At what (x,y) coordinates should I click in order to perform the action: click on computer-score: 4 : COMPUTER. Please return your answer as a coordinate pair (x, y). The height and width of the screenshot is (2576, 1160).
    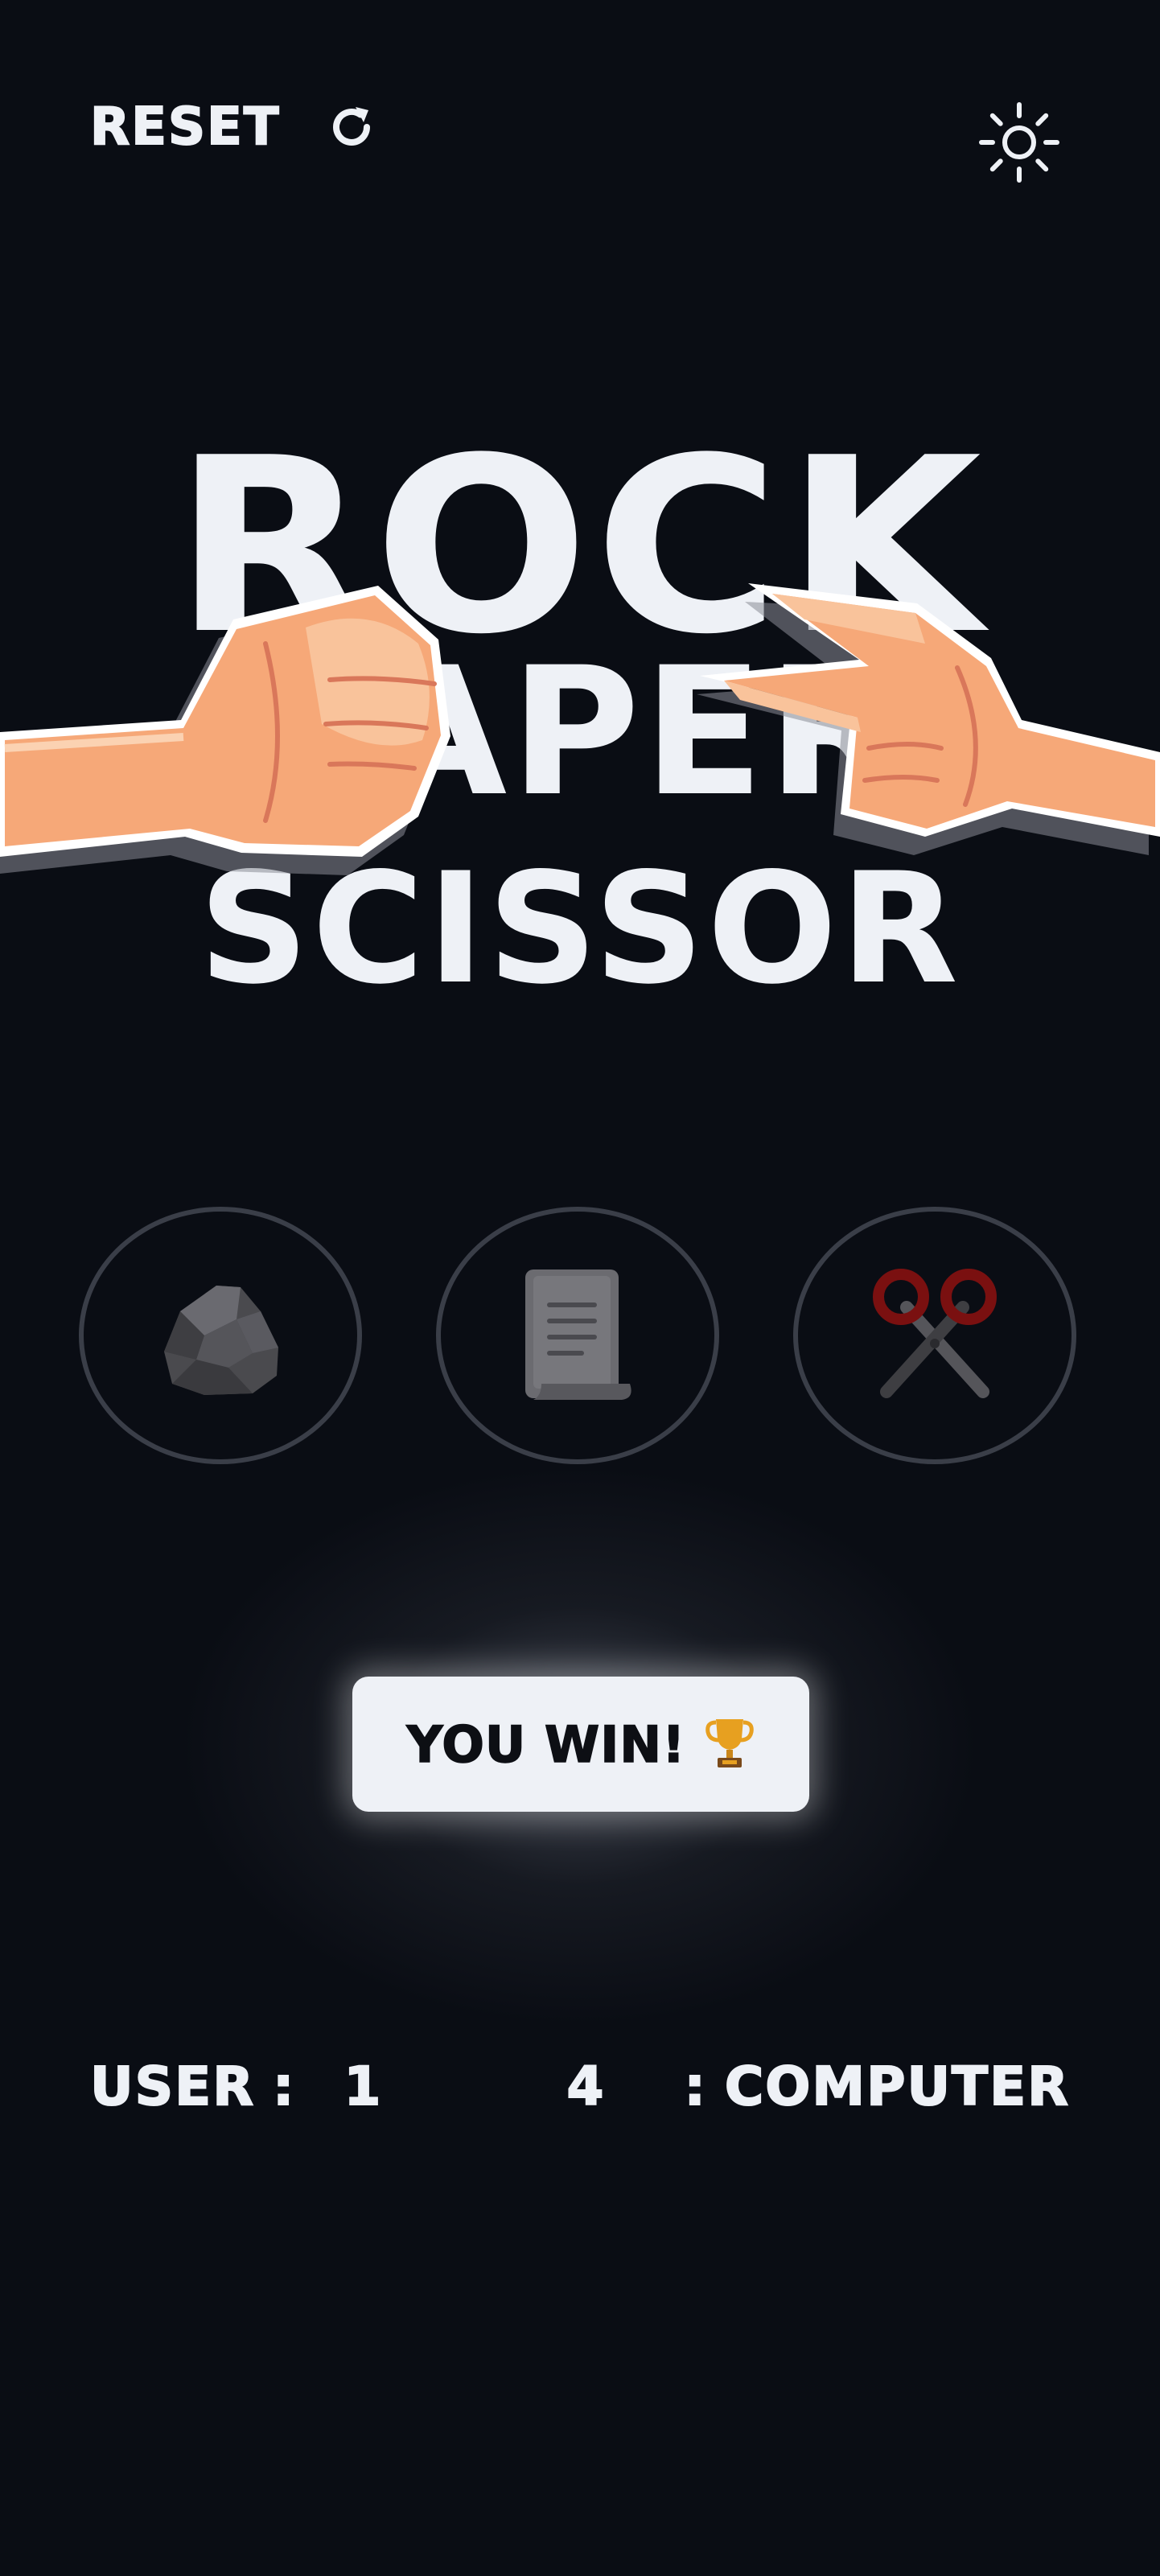
    Looking at the image, I should click on (818, 2086).